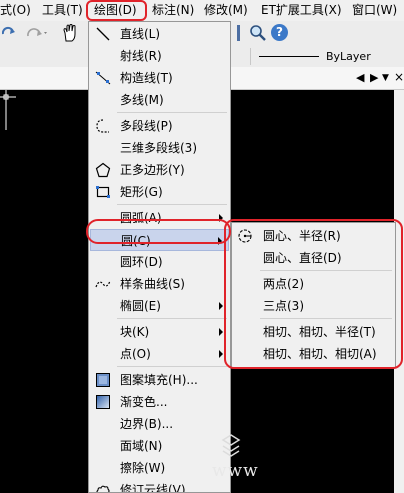  What do you see at coordinates (374, 78) in the screenshot?
I see `tab-scroll-right-icon: ▶` at bounding box center [374, 78].